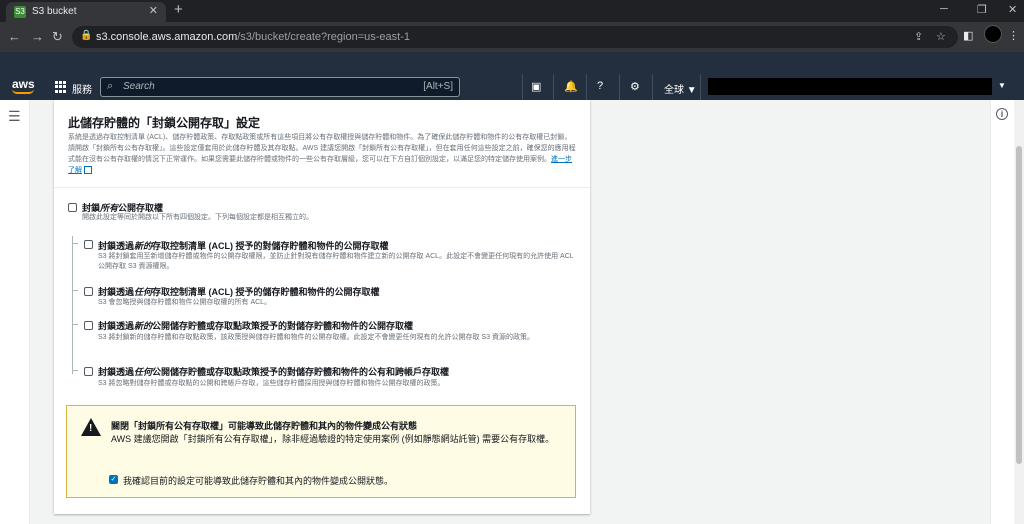 The image size is (1024, 524). Describe the element at coordinates (266, 292) in the screenshot. I see `option-title-suffix: 存取控制清單 (ACL) 授予的儲存貯體和物件的公開存取權` at that location.